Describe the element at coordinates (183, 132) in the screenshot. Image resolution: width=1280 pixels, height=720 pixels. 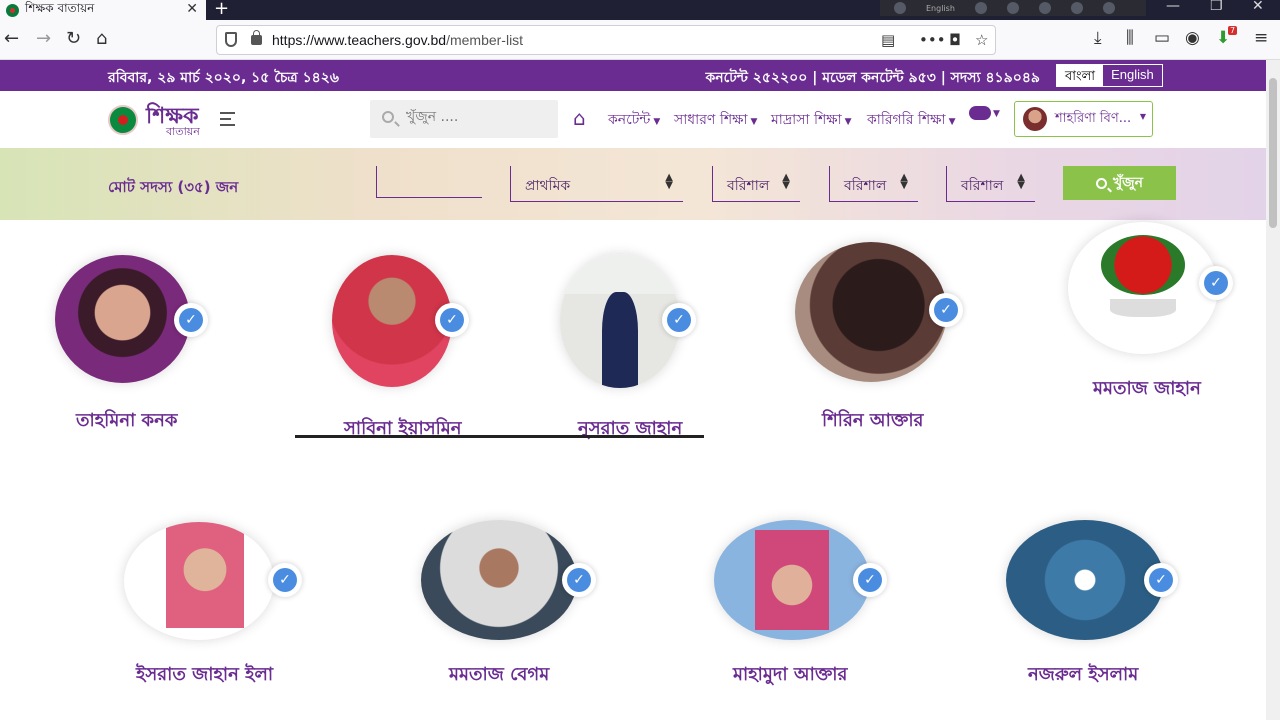
I see `site-logo-subtext: বাতায়ন` at that location.